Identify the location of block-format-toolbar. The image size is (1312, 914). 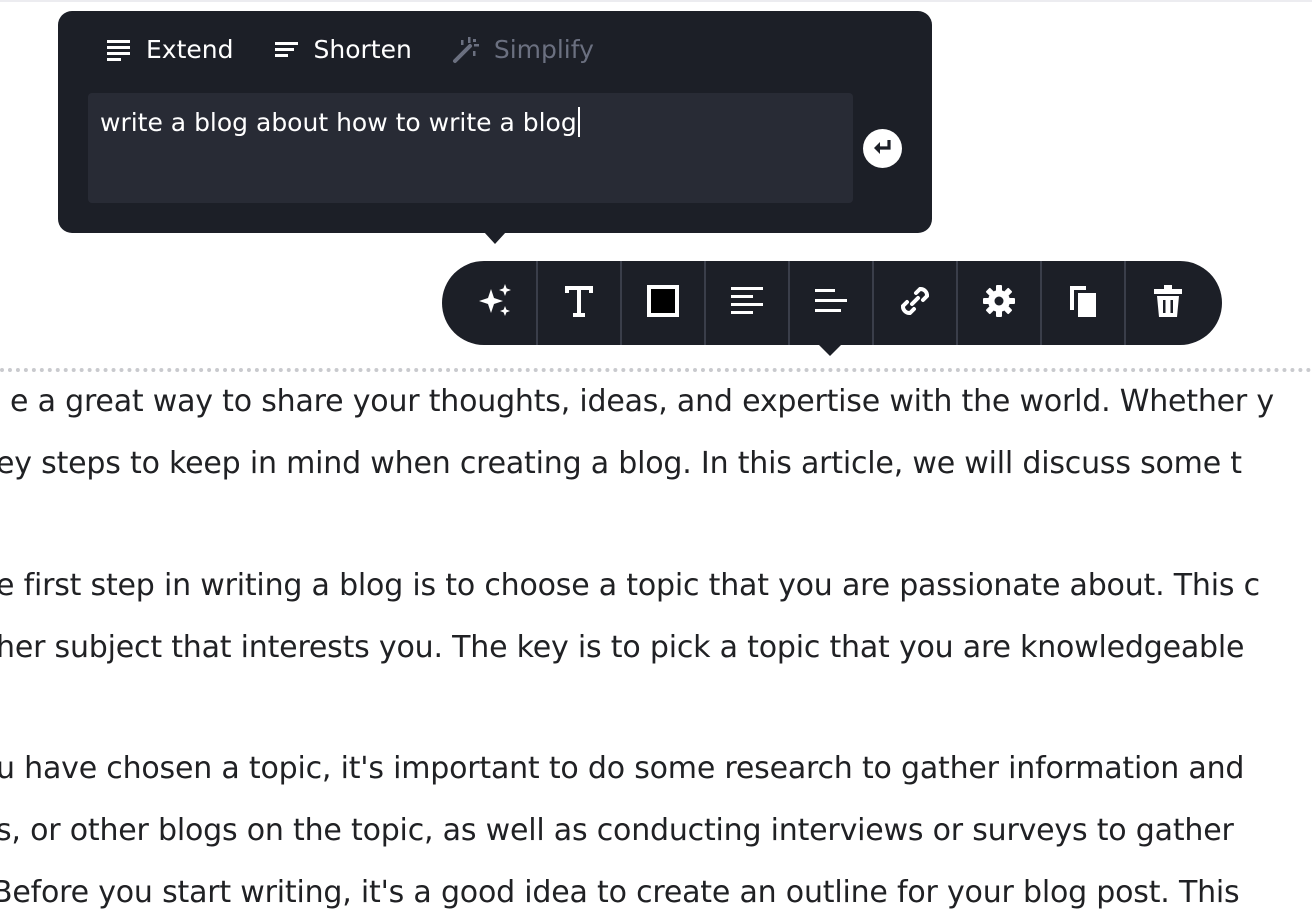
(832, 308).